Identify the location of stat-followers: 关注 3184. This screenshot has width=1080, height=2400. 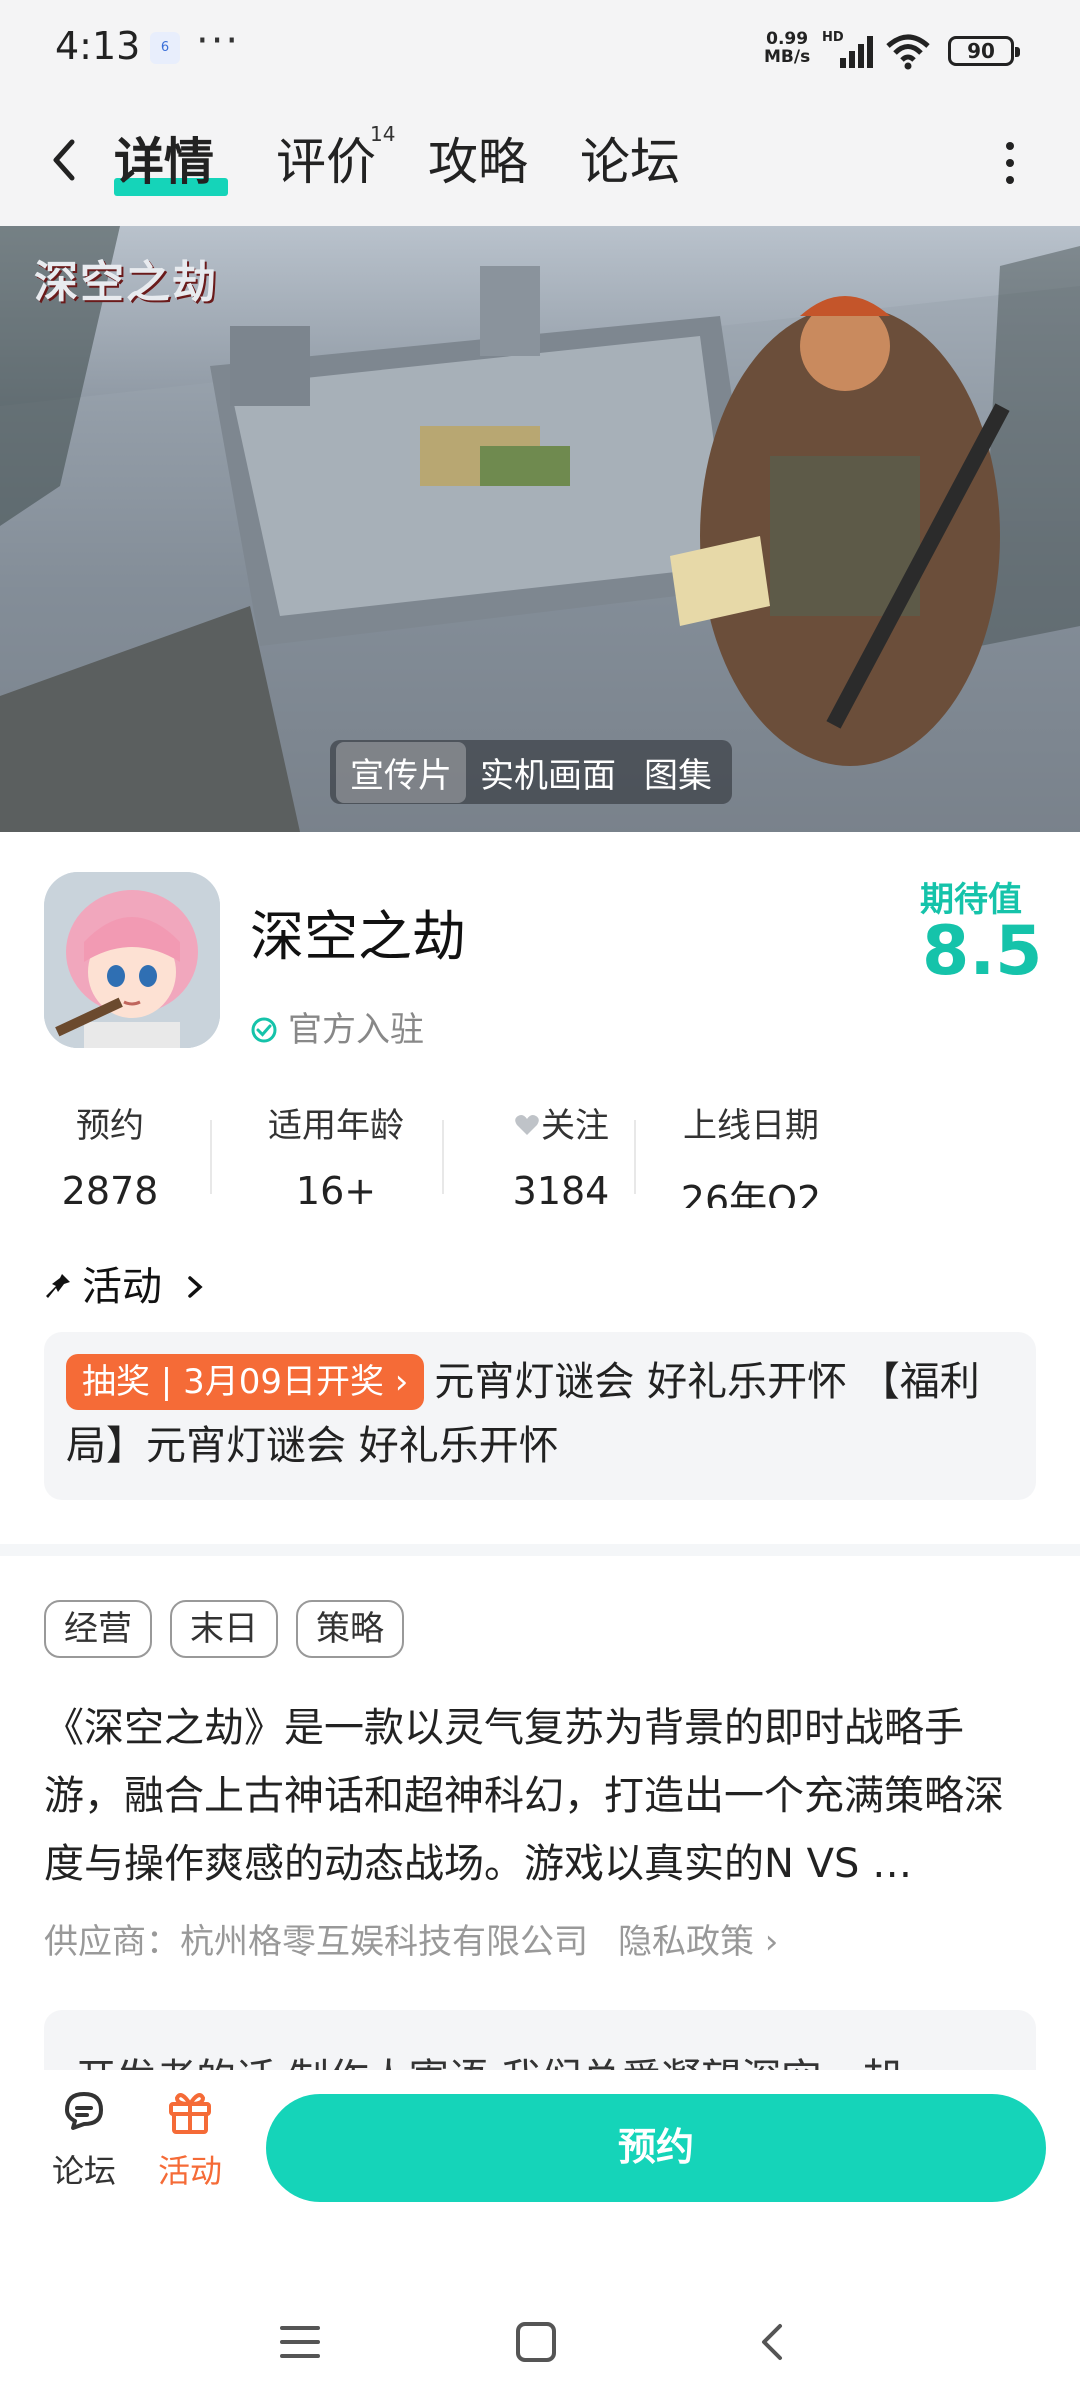
(561, 1157).